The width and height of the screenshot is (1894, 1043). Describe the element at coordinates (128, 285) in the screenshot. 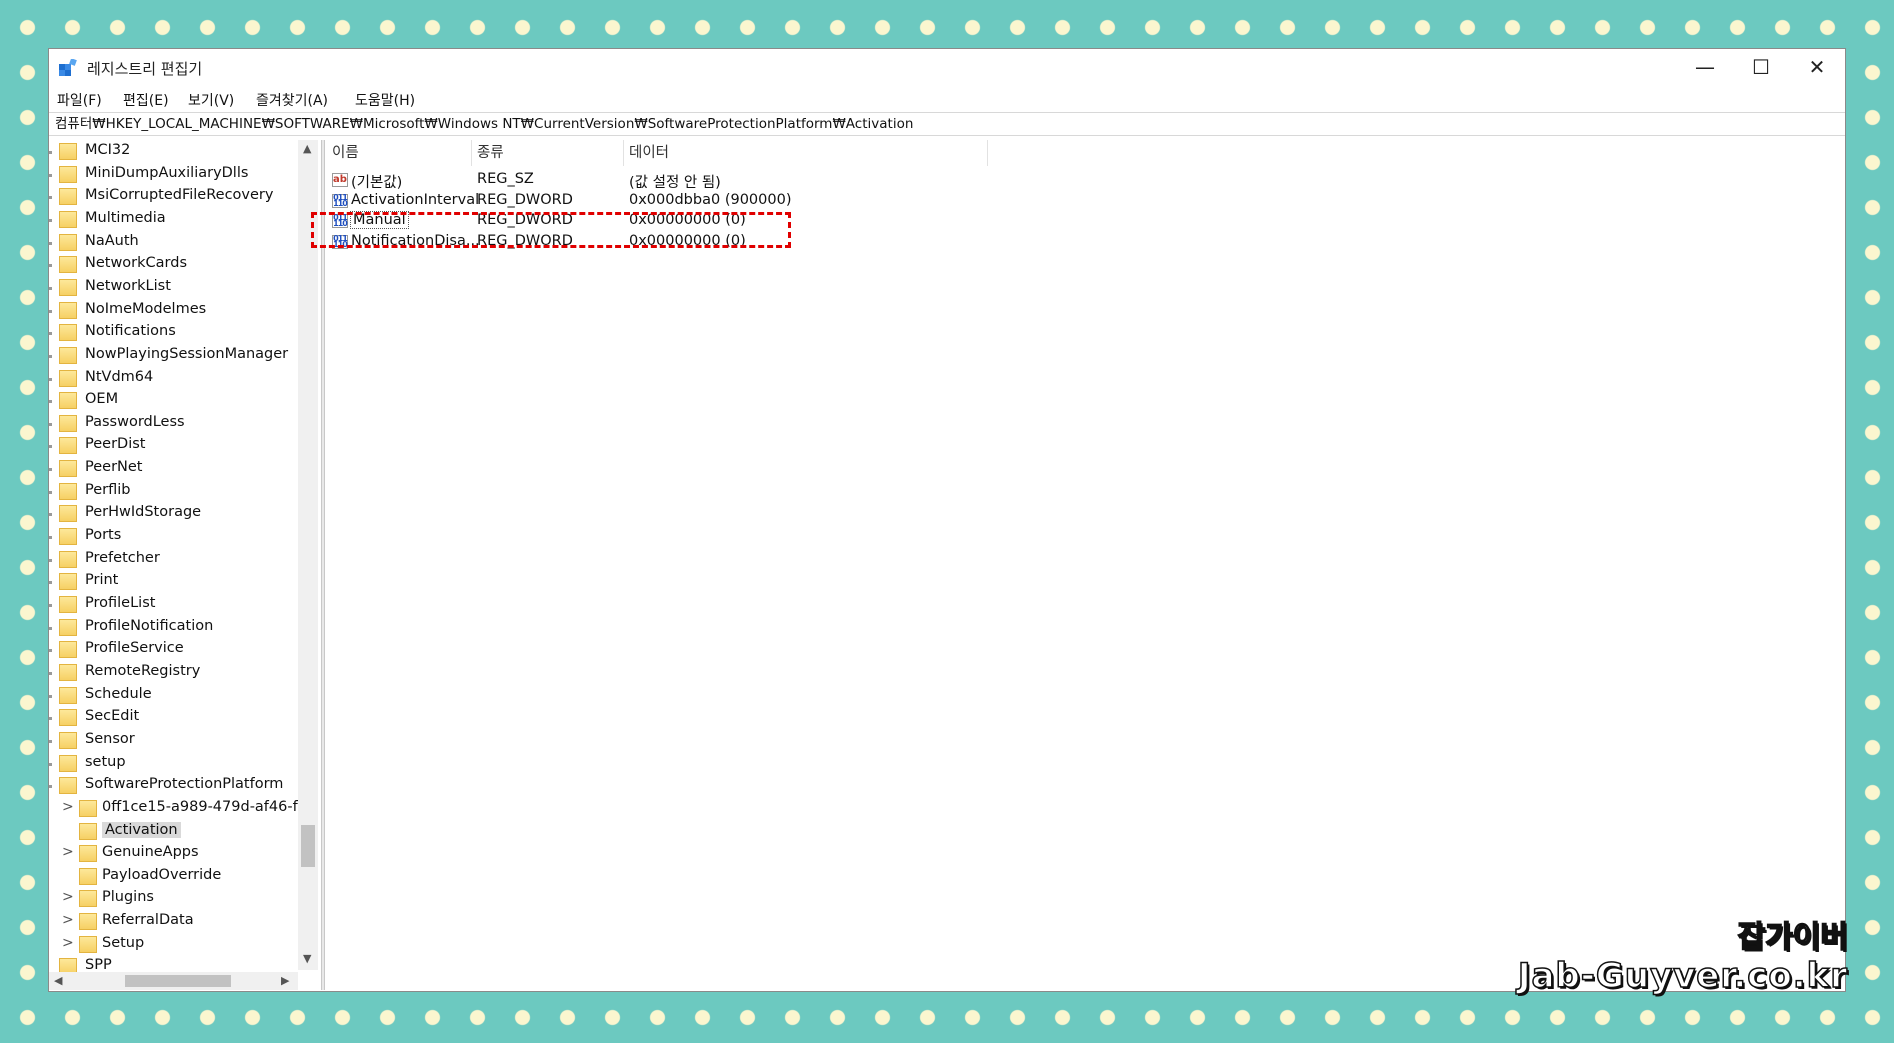

I see `tree-item-label: NetworkList` at that location.